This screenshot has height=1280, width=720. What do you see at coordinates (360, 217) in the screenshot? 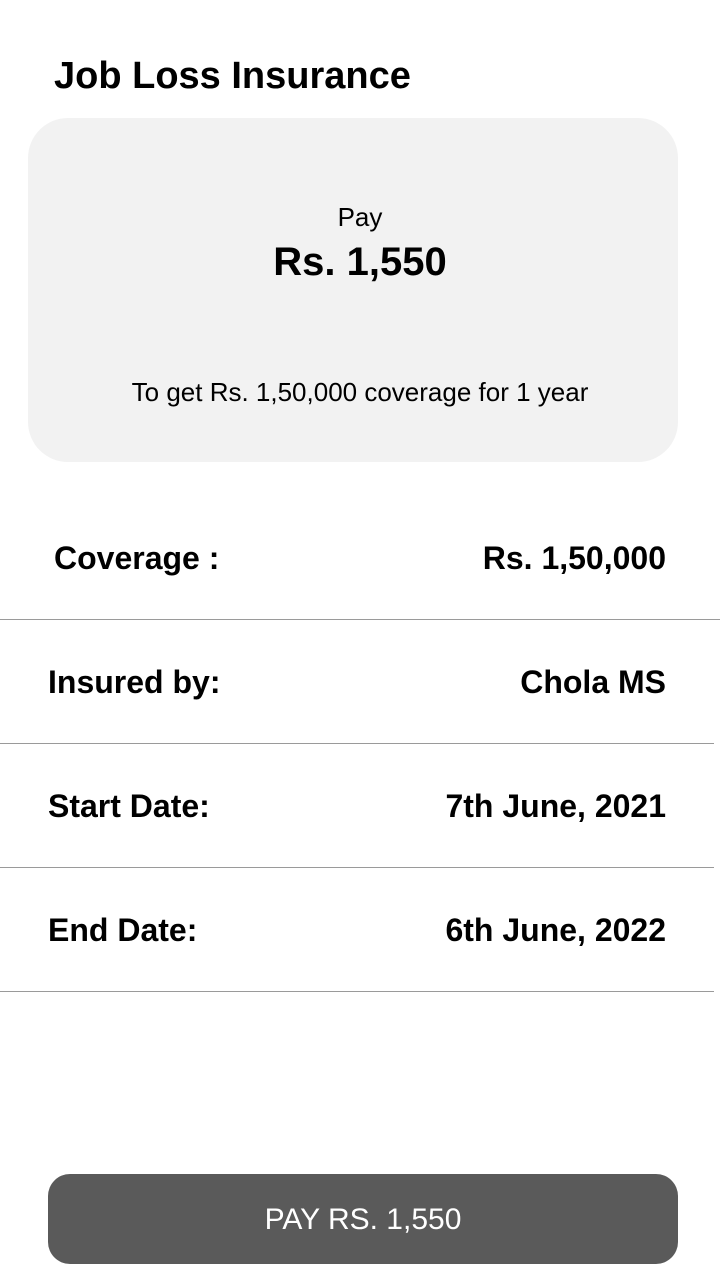
I see `pay-label: Pay` at bounding box center [360, 217].